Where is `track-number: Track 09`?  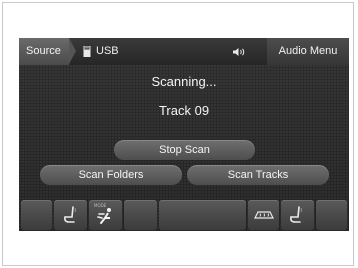
track-number: Track 09 is located at coordinates (184, 110).